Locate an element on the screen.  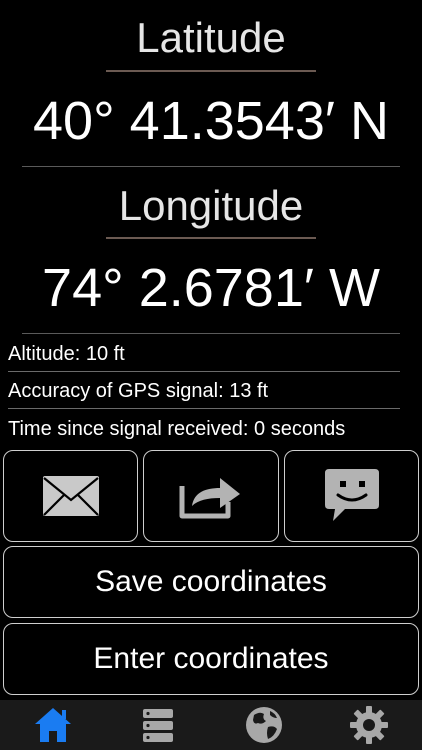
message-button is located at coordinates (351, 496).